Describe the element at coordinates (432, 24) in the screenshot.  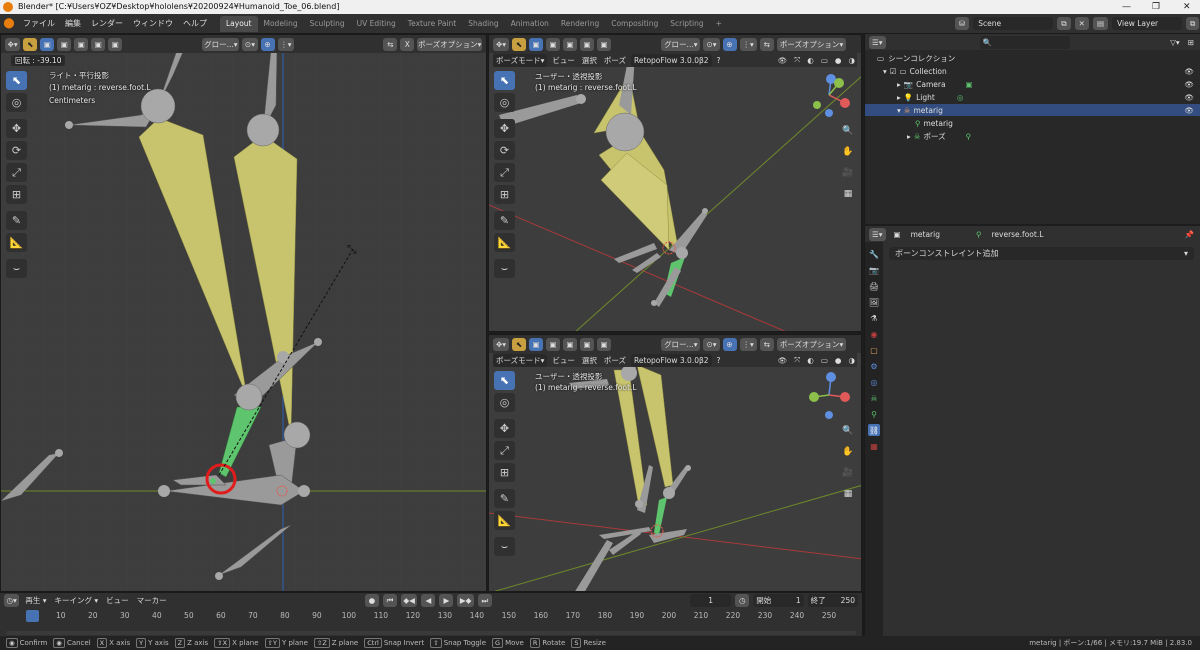
I see `tab-texture-paint: Texture Paint` at that location.